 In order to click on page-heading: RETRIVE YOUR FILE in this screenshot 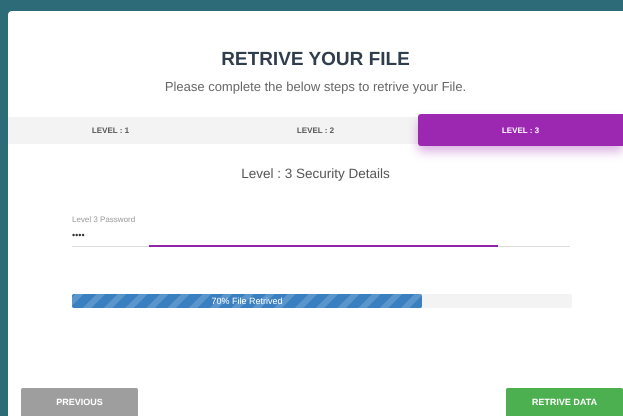, I will do `click(315, 60)`.